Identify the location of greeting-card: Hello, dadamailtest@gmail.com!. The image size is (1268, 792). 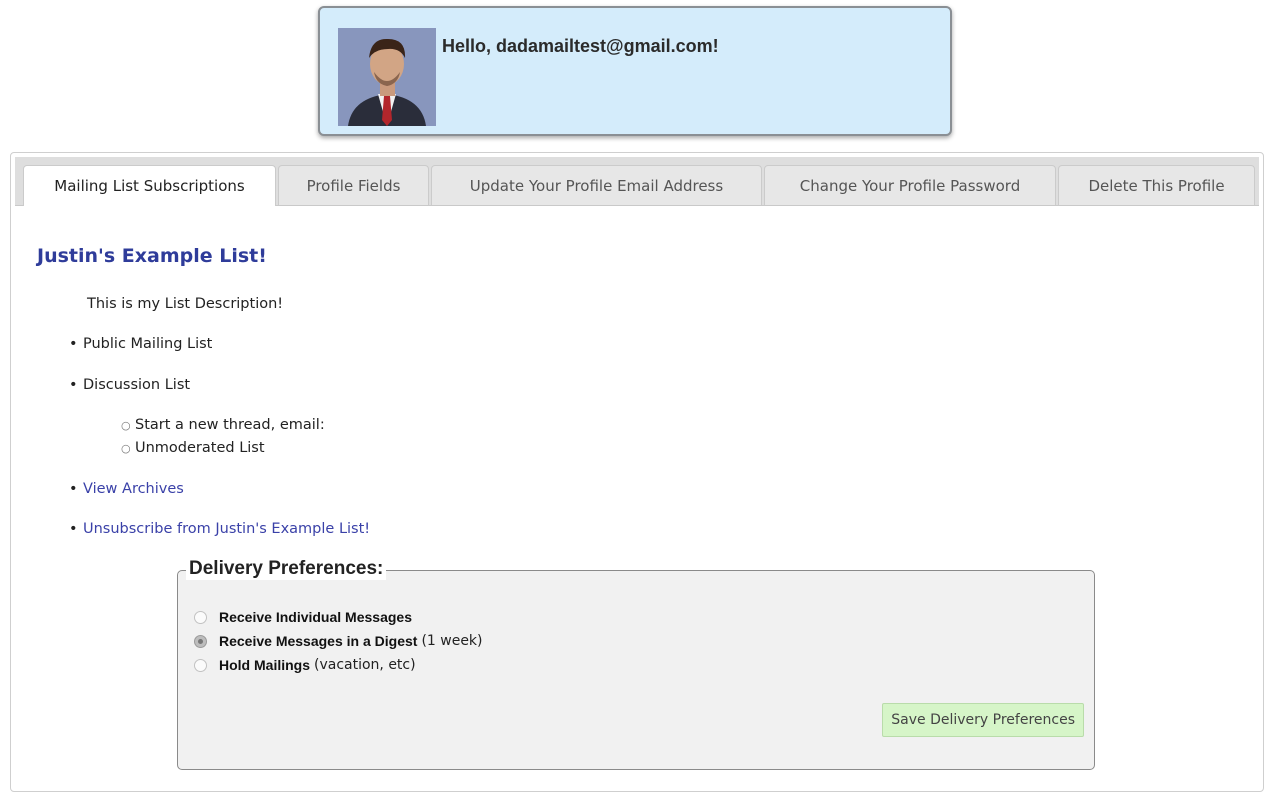
(635, 71).